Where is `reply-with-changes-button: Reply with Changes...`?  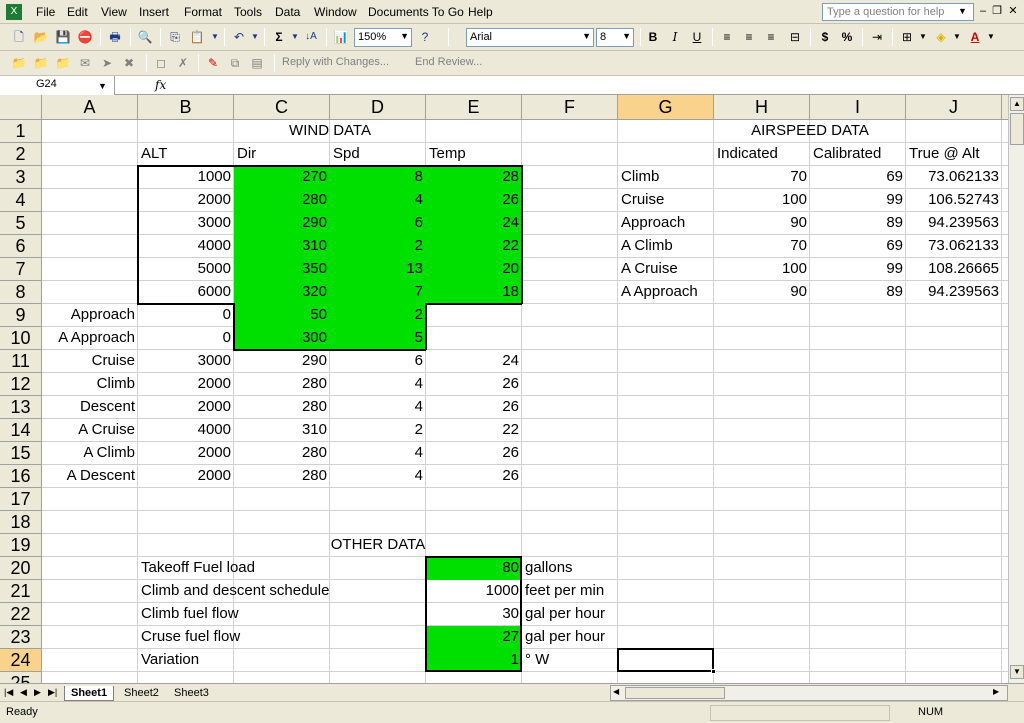
reply-with-changes-button: Reply with Changes... is located at coordinates (335, 62).